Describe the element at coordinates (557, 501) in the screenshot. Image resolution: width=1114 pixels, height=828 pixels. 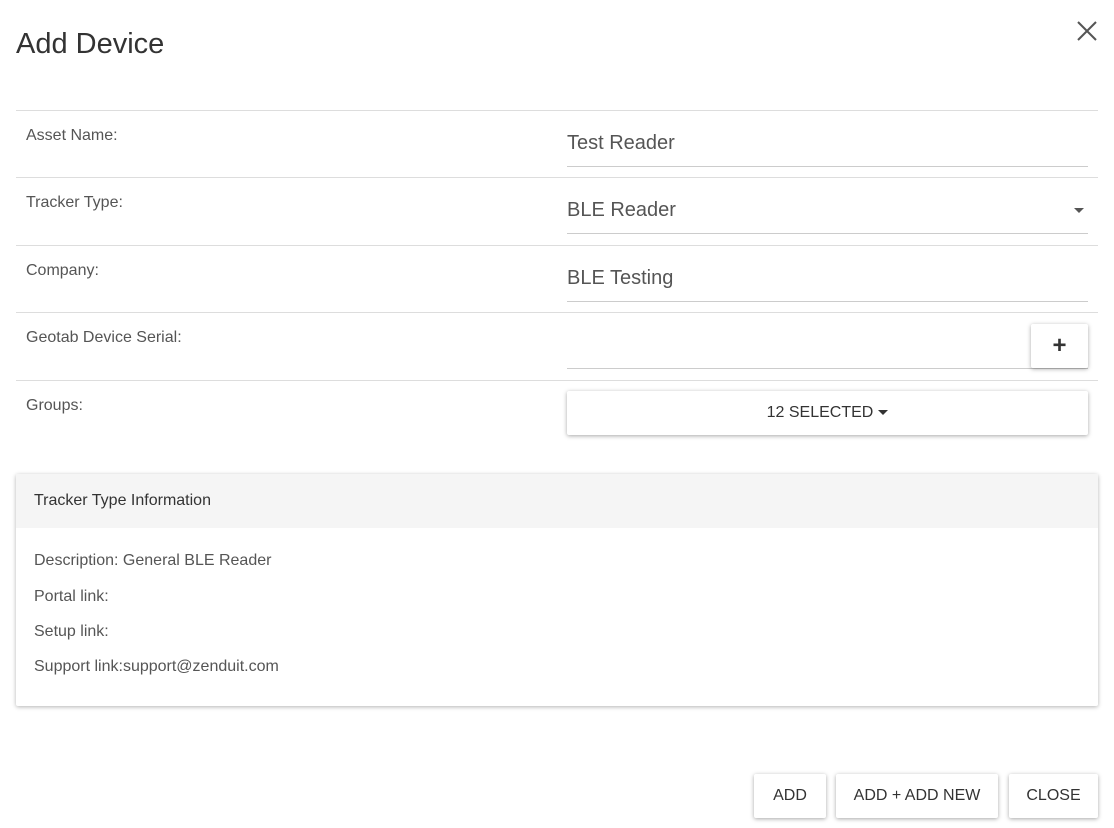
I see `info-panel-header: Tracker Type Information` at that location.